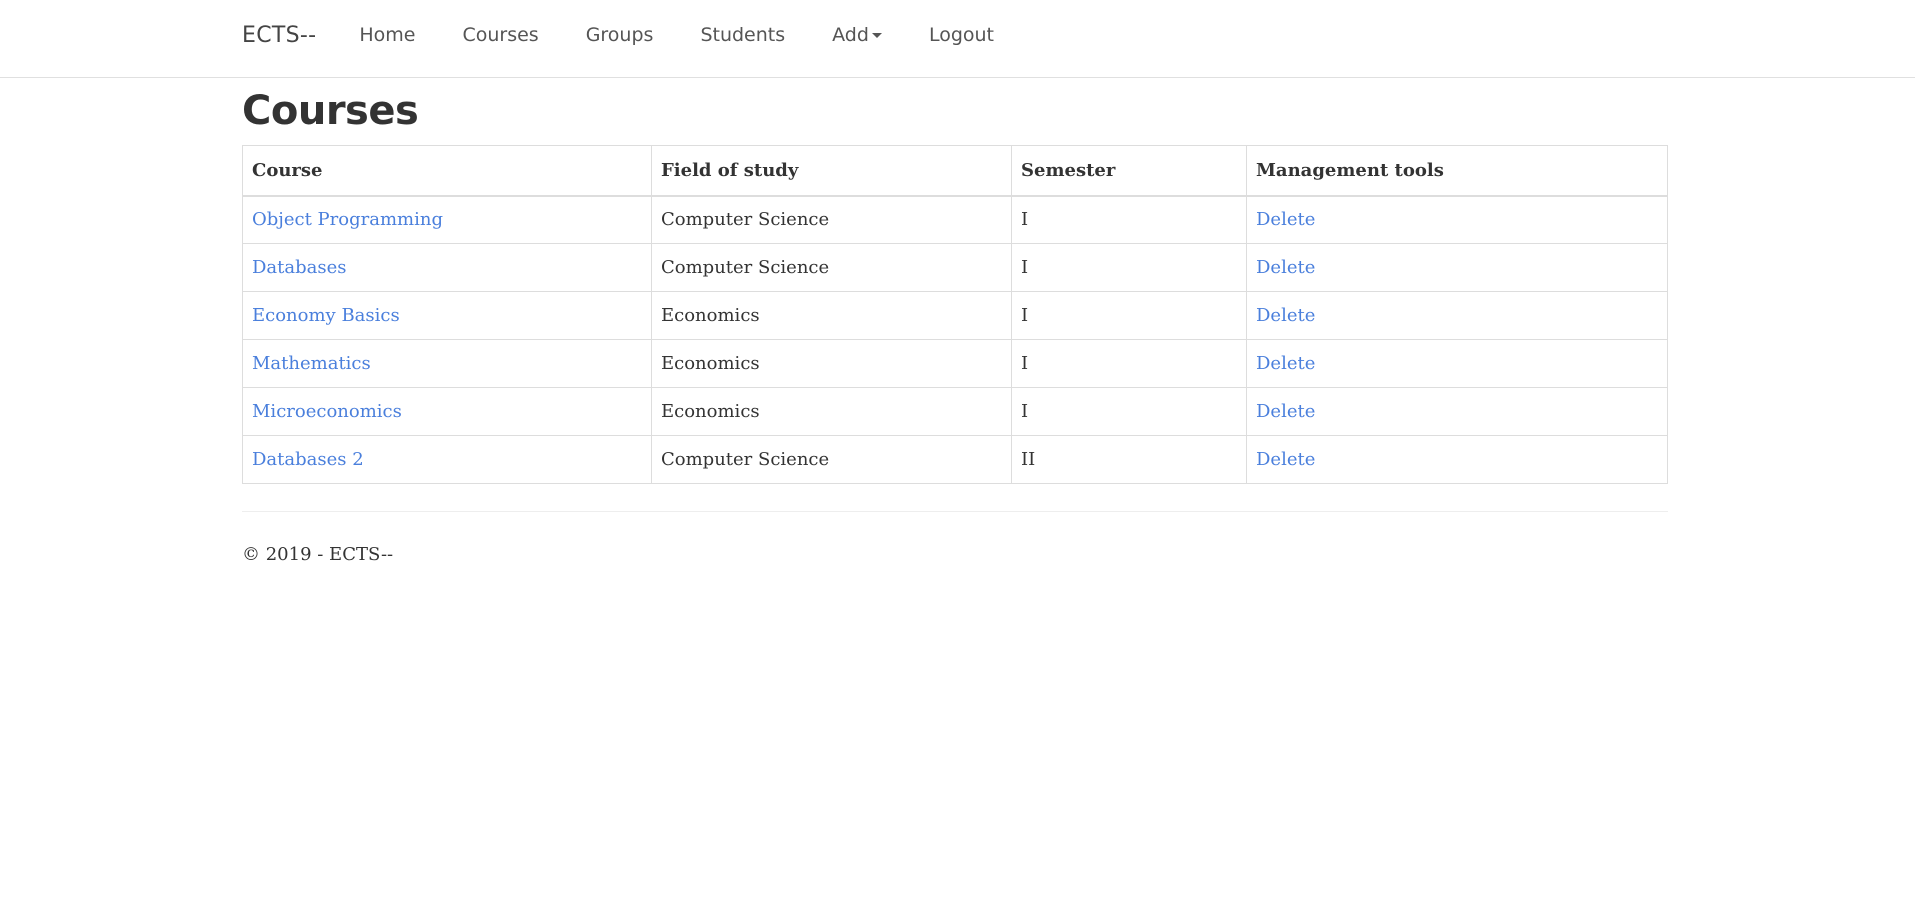 The height and width of the screenshot is (897, 1915). Describe the element at coordinates (330, 111) in the screenshot. I see `page-title: Courses` at that location.